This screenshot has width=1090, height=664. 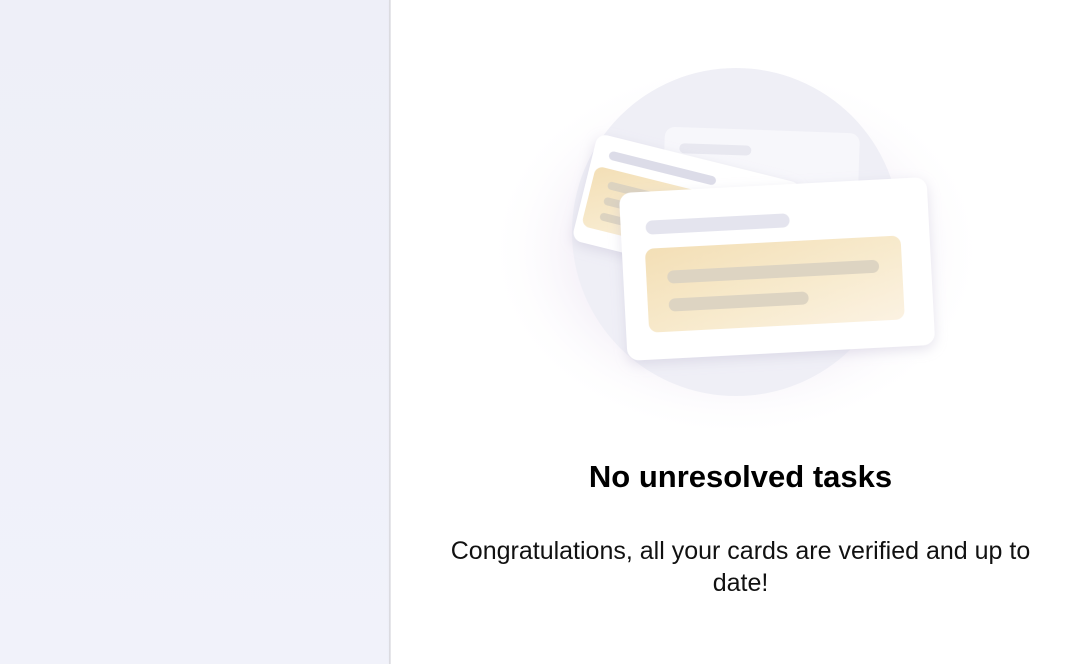 I want to click on empty-state-title: No unresolved tasks, so click(x=740, y=476).